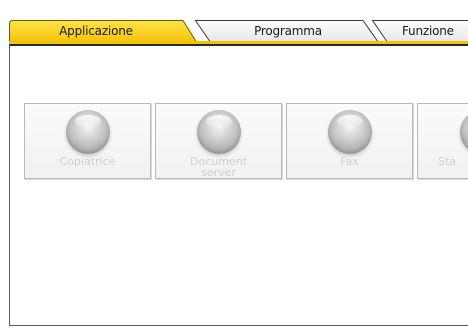  Describe the element at coordinates (238, 42) in the screenshot. I see `active-tab-underline` at that location.